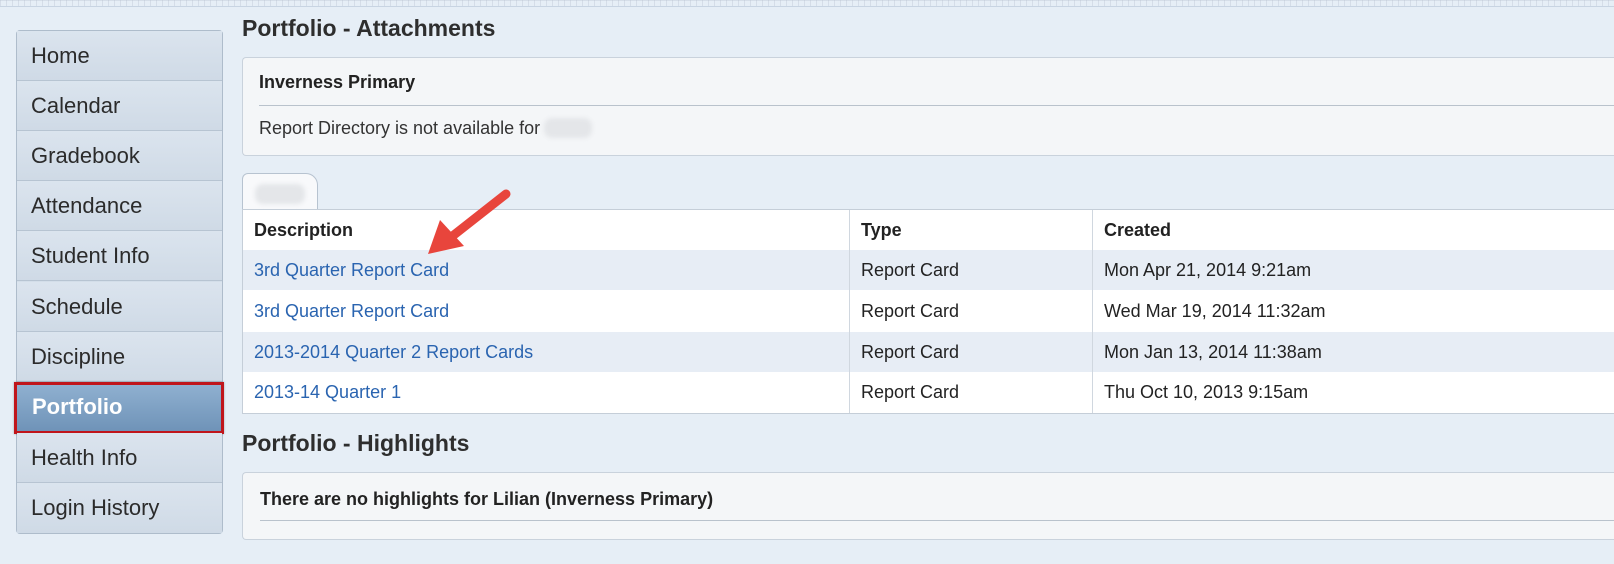 This screenshot has width=1614, height=564. Describe the element at coordinates (1208, 270) in the screenshot. I see `attachment-created: Mon Apr 21, 2014 9:21am` at that location.